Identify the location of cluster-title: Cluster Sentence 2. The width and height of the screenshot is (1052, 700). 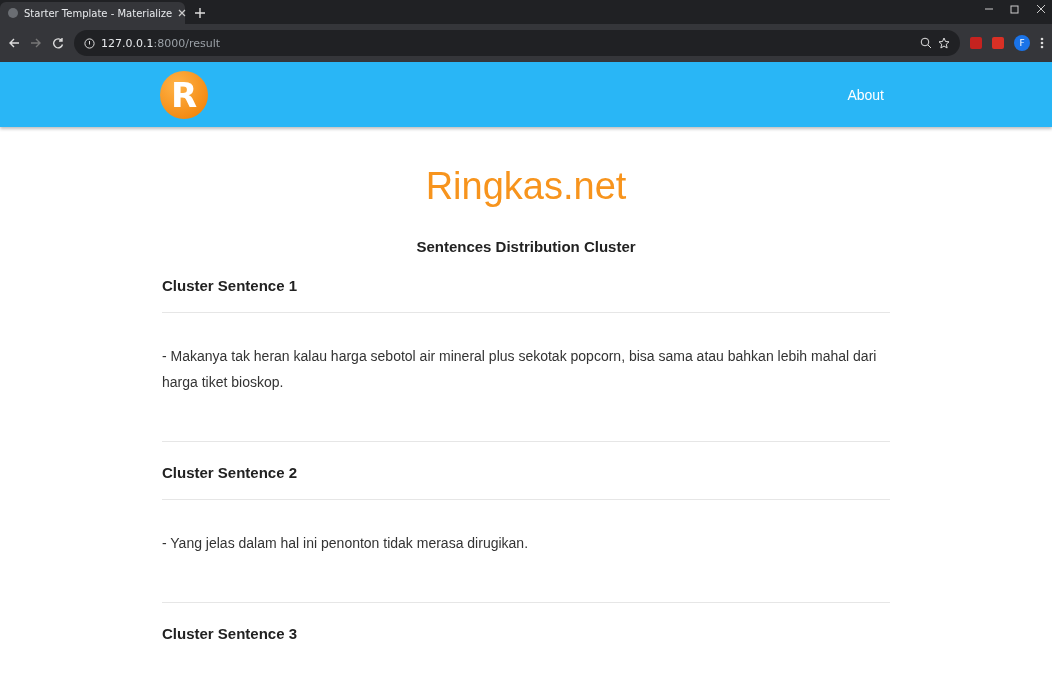
(230, 472).